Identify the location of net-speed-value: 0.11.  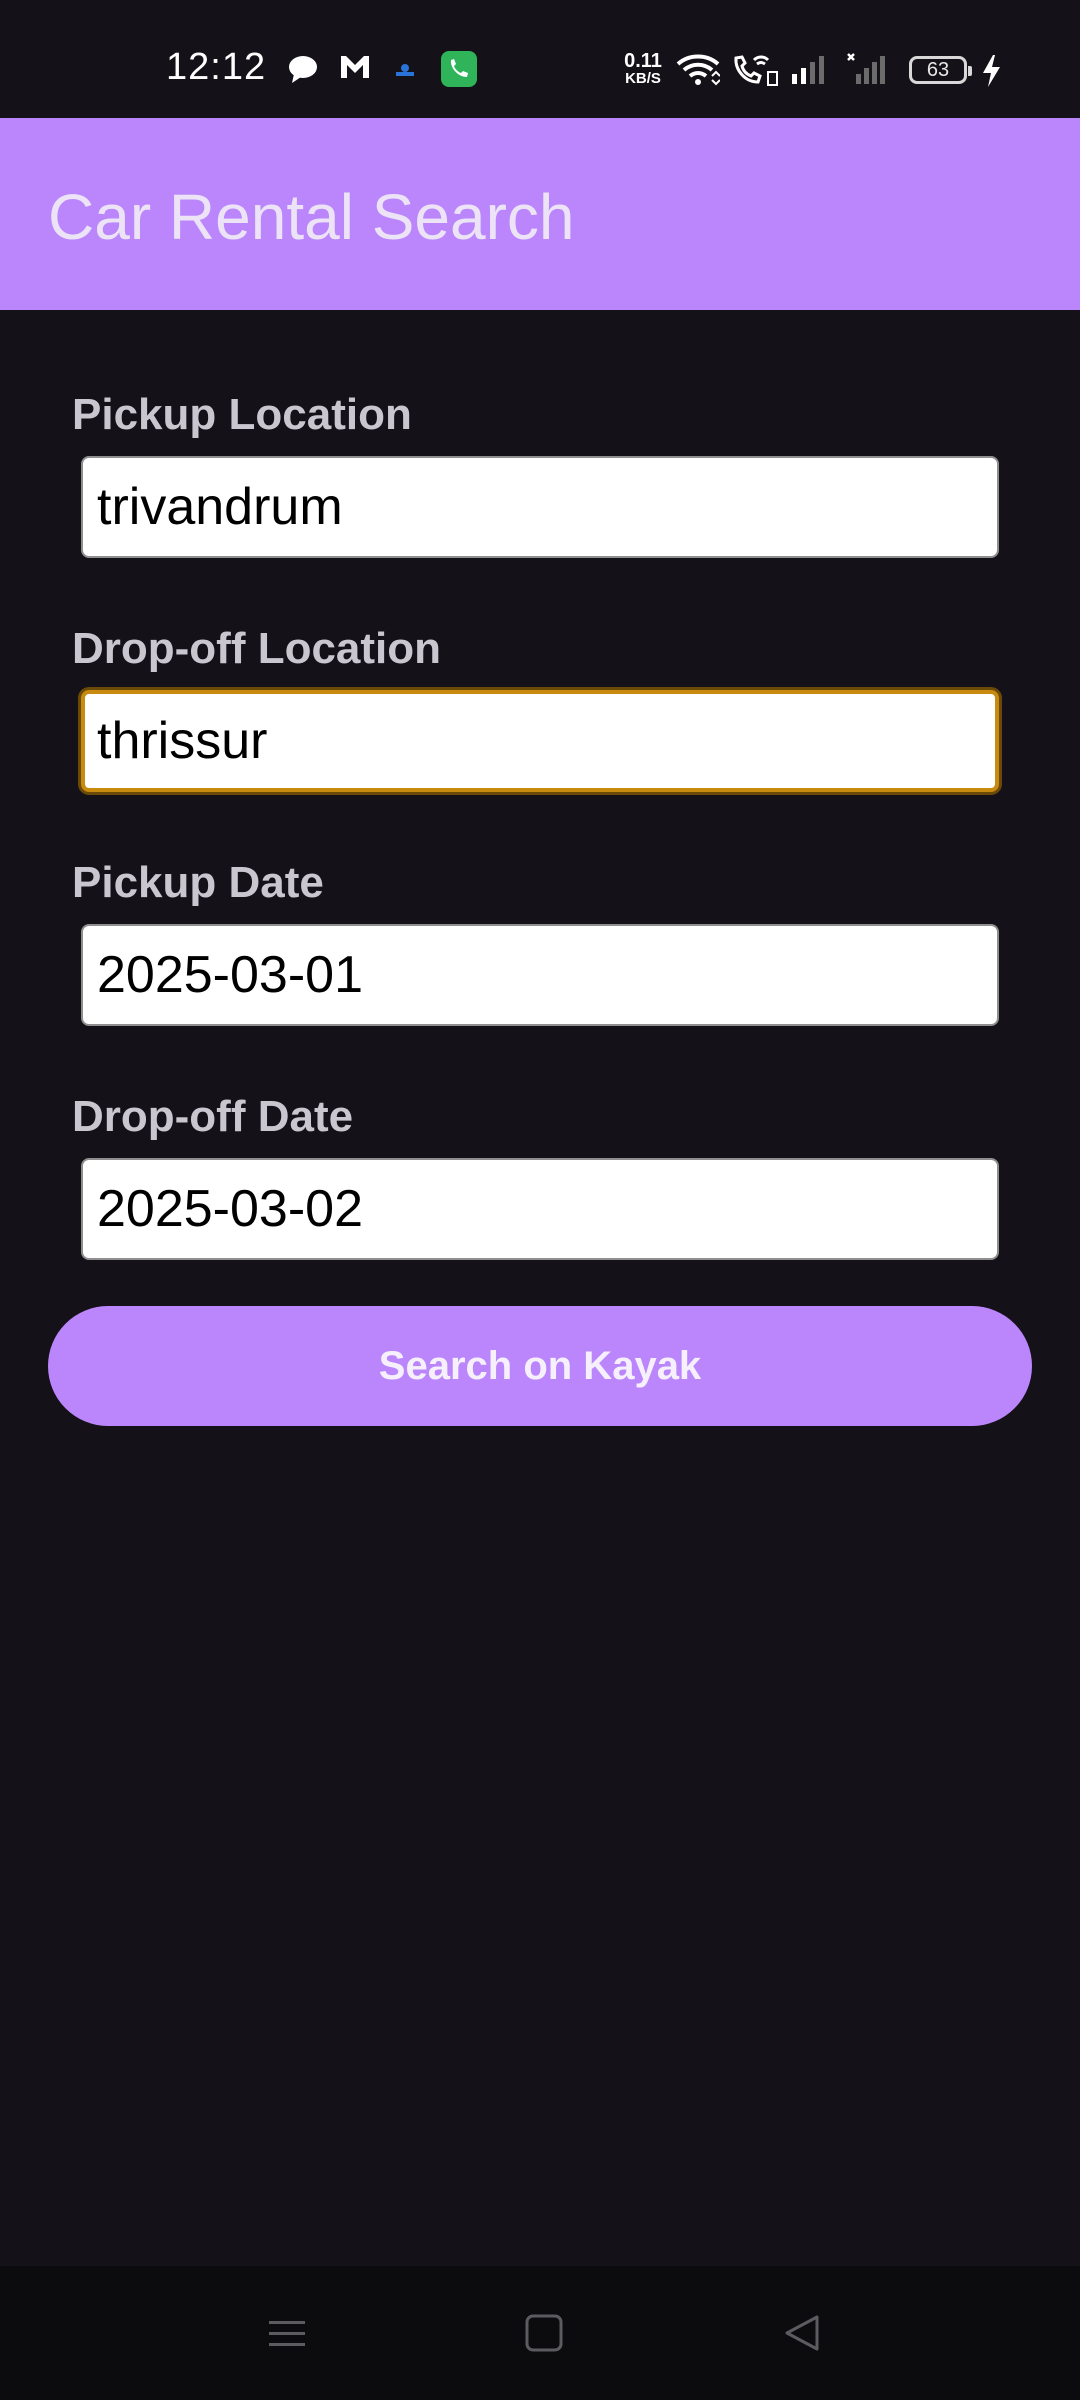
(643, 61).